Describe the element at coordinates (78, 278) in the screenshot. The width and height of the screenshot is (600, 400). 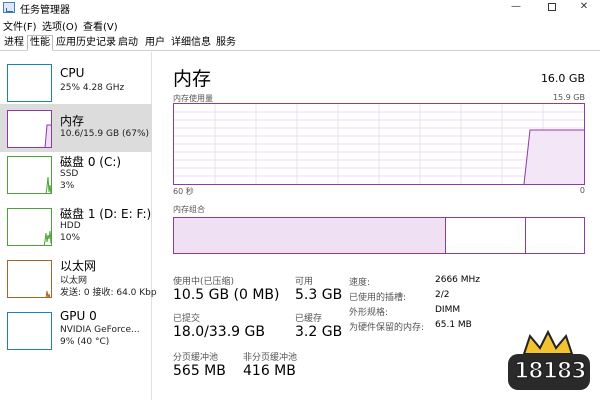
I see `sidebar-item-ethernet: 以太网 以太网 发送: 0 接收: 64.0 Kbp` at that location.